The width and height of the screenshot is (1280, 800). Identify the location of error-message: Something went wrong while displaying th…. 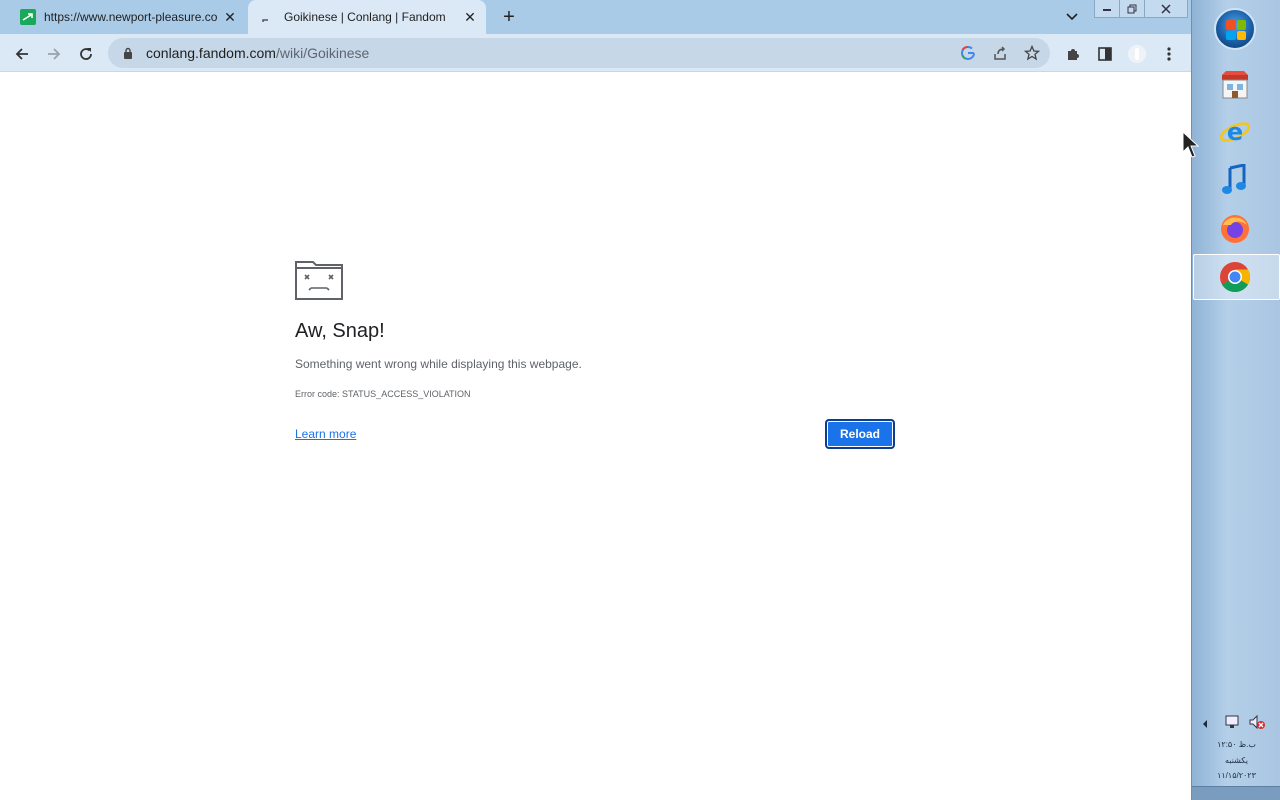
(438, 364).